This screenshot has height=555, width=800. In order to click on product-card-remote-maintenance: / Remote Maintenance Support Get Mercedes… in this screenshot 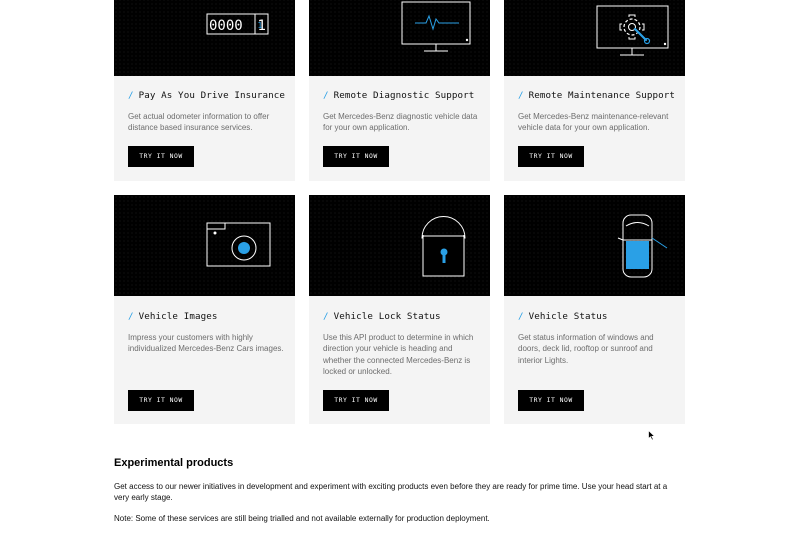, I will do `click(594, 90)`.